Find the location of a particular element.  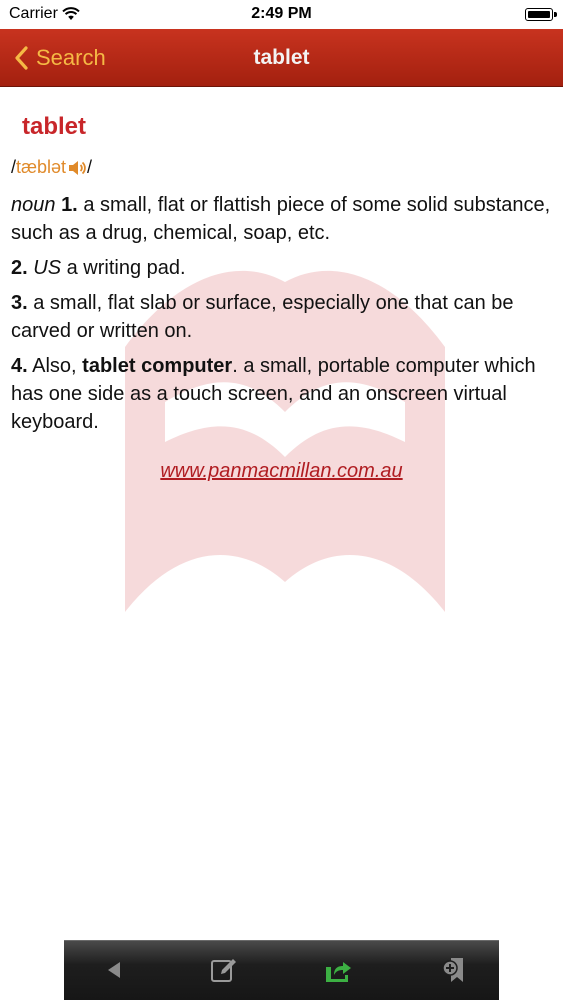

entry-headword: tablet is located at coordinates (54, 126).